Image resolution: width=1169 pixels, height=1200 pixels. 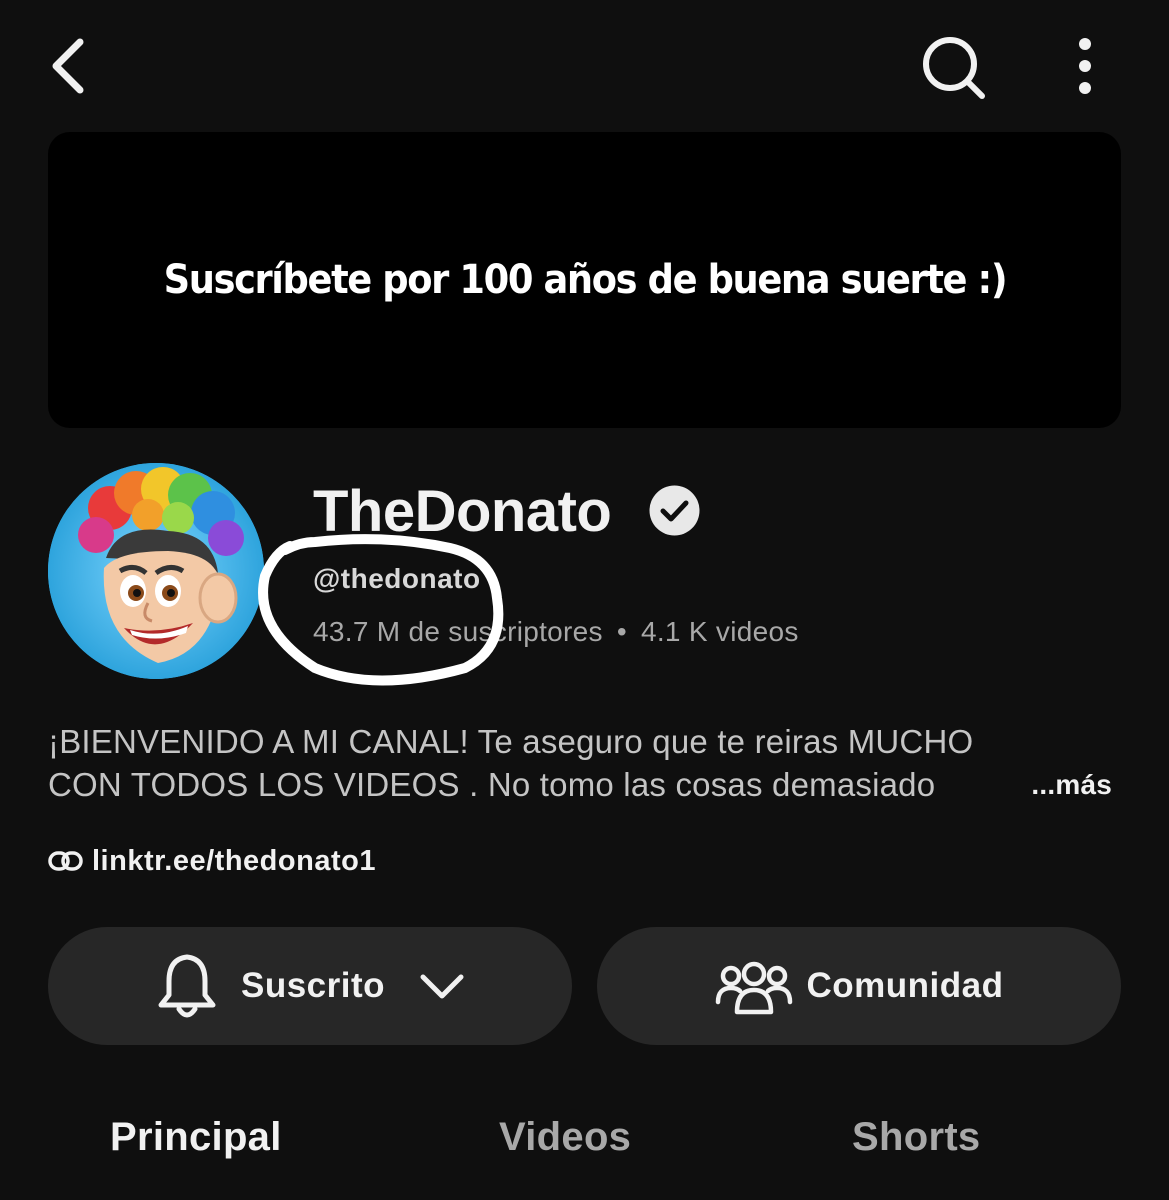 What do you see at coordinates (719, 631) in the screenshot?
I see `video-count: 4.1 K videos` at bounding box center [719, 631].